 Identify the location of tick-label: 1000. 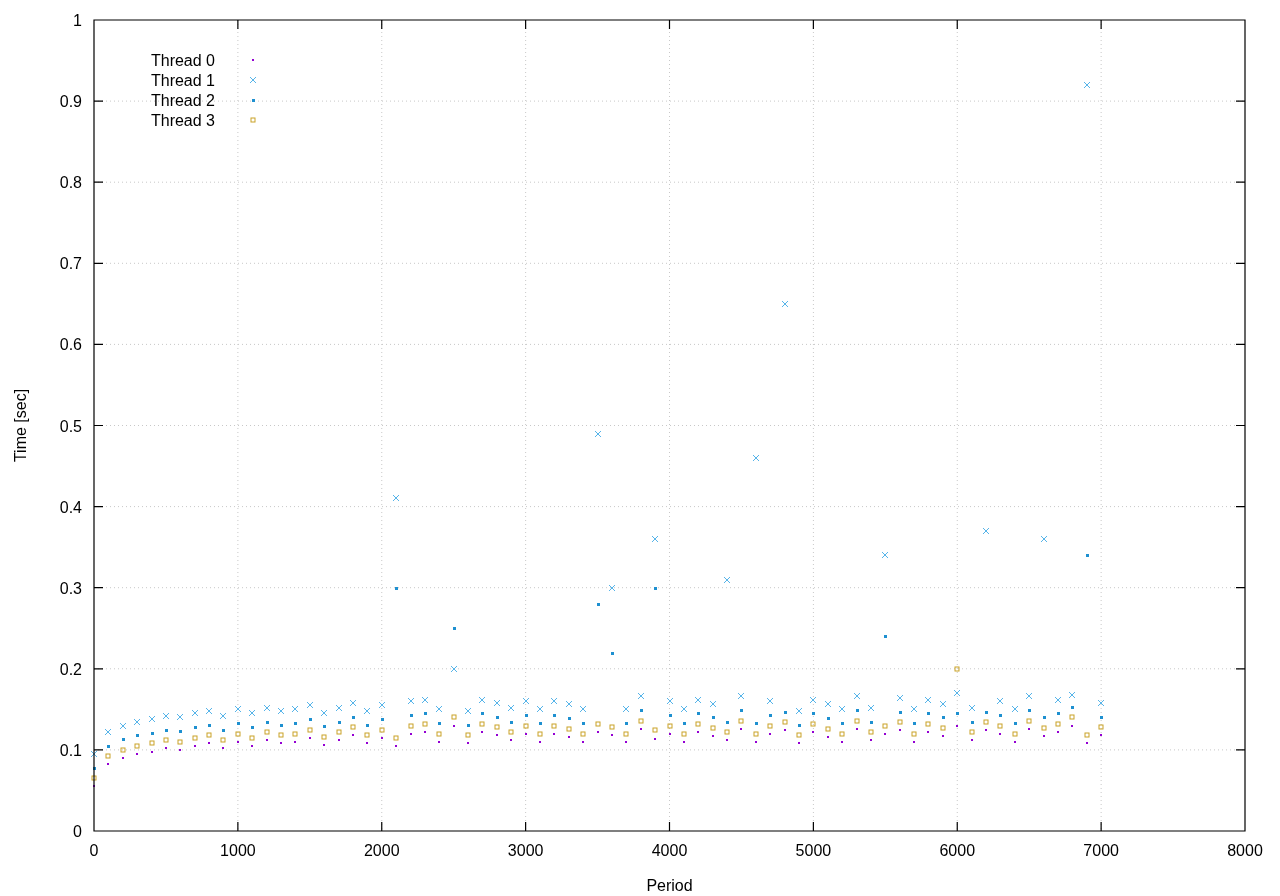
(238, 850).